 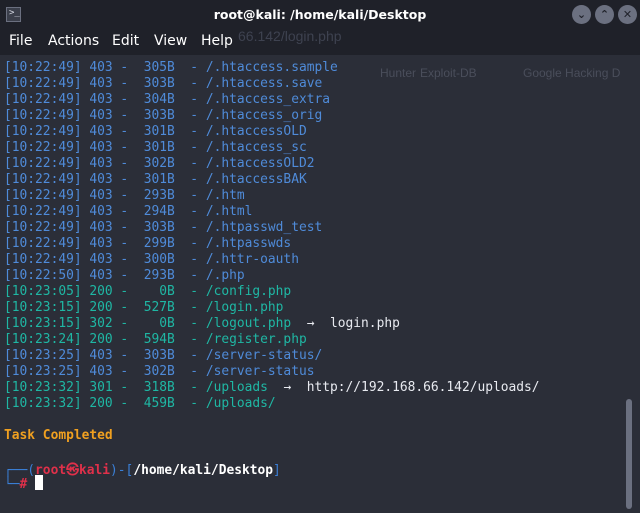 What do you see at coordinates (203, 470) in the screenshot?
I see `prompt-cwd: /home/kali/Desktop` at bounding box center [203, 470].